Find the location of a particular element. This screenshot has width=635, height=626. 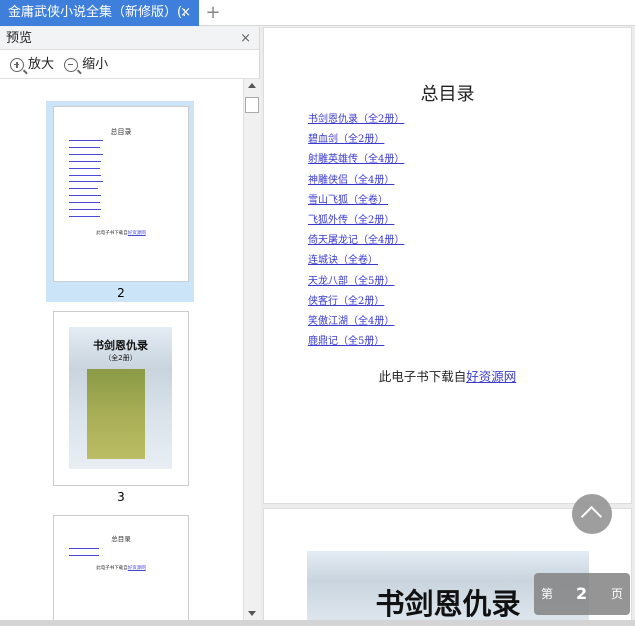

page-prefix: 第 is located at coordinates (547, 594).